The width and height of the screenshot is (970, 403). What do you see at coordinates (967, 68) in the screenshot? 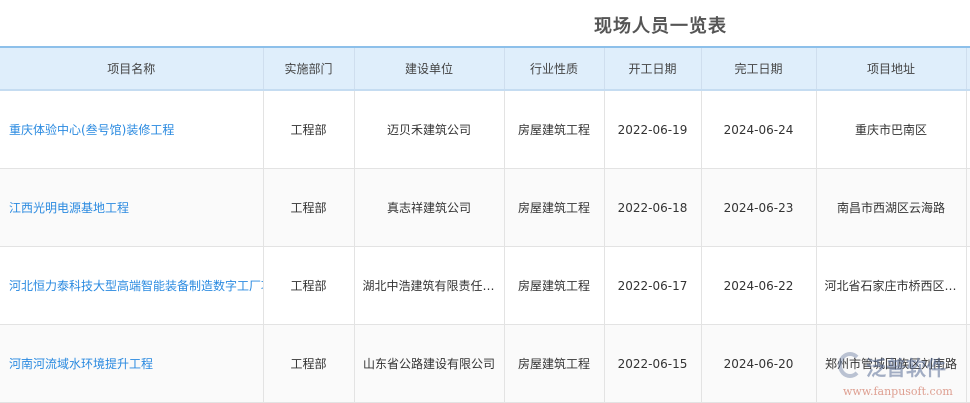
I see `header-extra` at bounding box center [967, 68].